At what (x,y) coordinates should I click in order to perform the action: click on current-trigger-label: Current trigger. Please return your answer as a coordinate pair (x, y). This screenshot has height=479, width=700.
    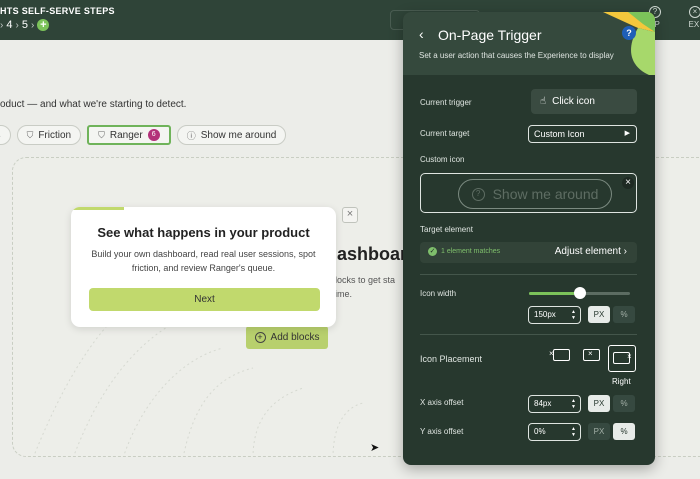
    Looking at the image, I should click on (446, 102).